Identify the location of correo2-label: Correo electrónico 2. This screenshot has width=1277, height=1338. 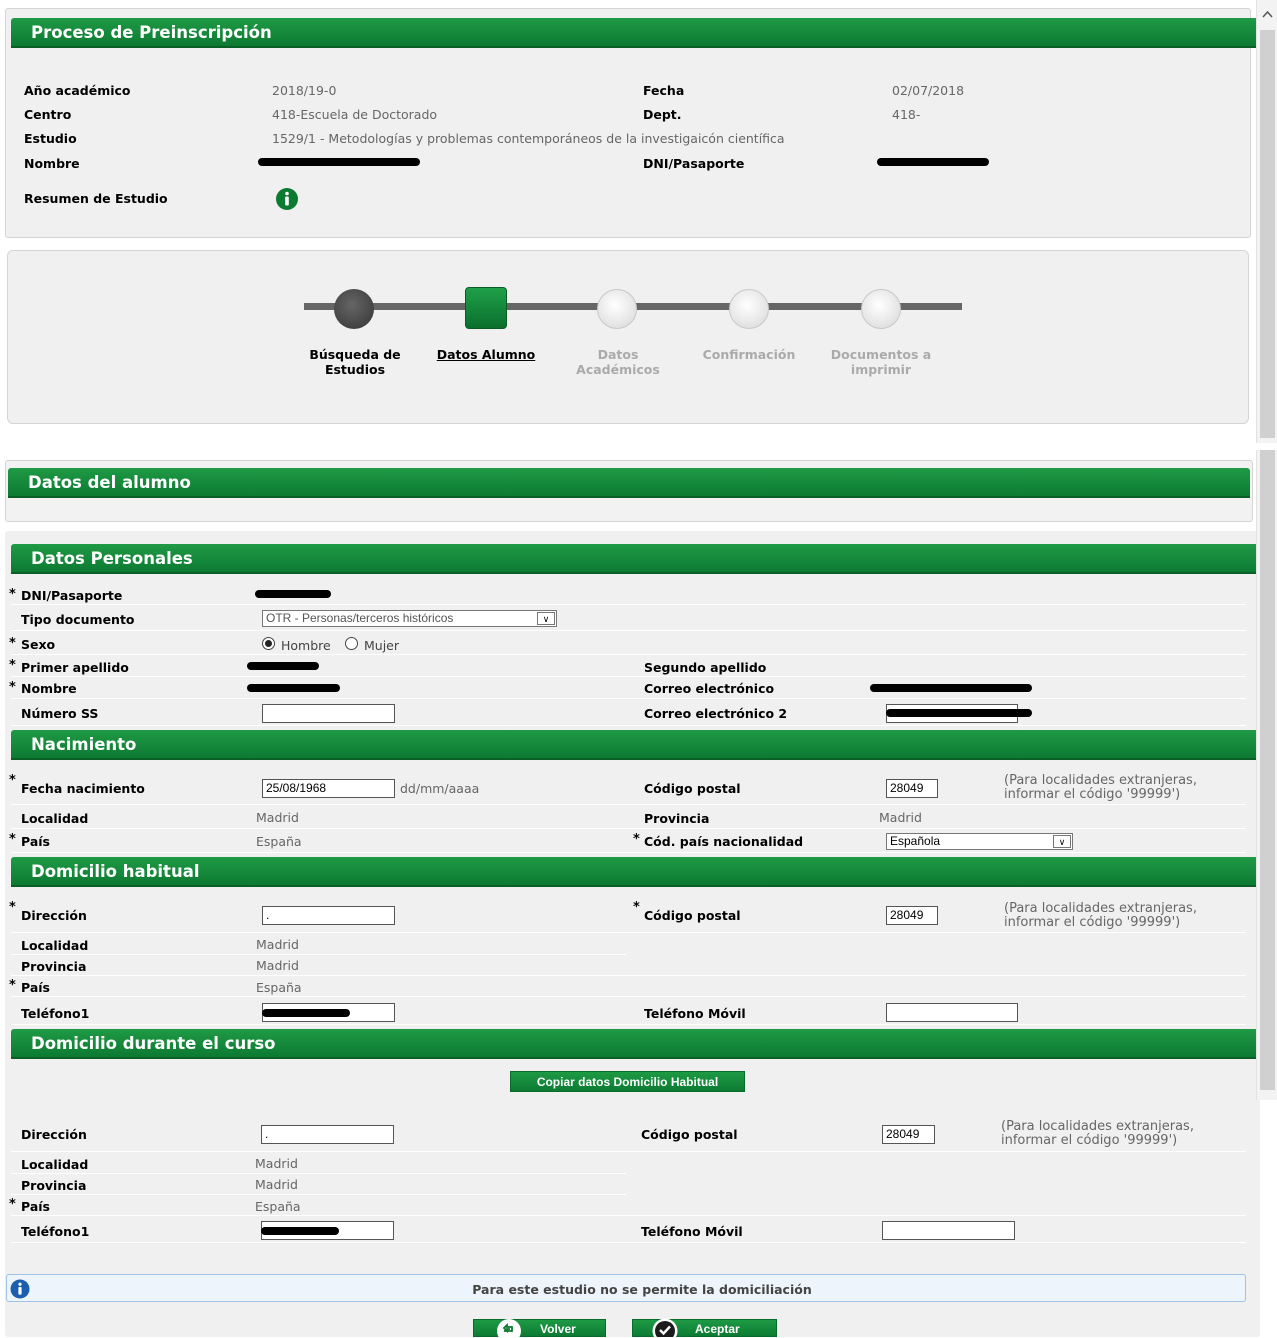
(716, 713).